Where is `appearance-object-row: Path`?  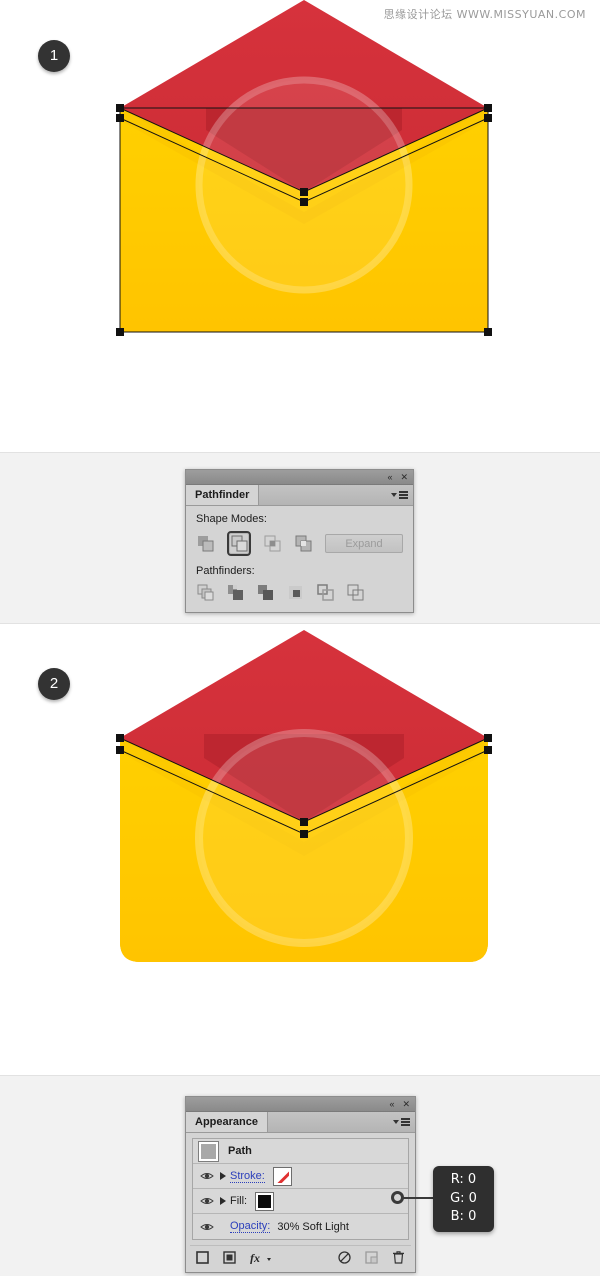 appearance-object-row: Path is located at coordinates (300, 1151).